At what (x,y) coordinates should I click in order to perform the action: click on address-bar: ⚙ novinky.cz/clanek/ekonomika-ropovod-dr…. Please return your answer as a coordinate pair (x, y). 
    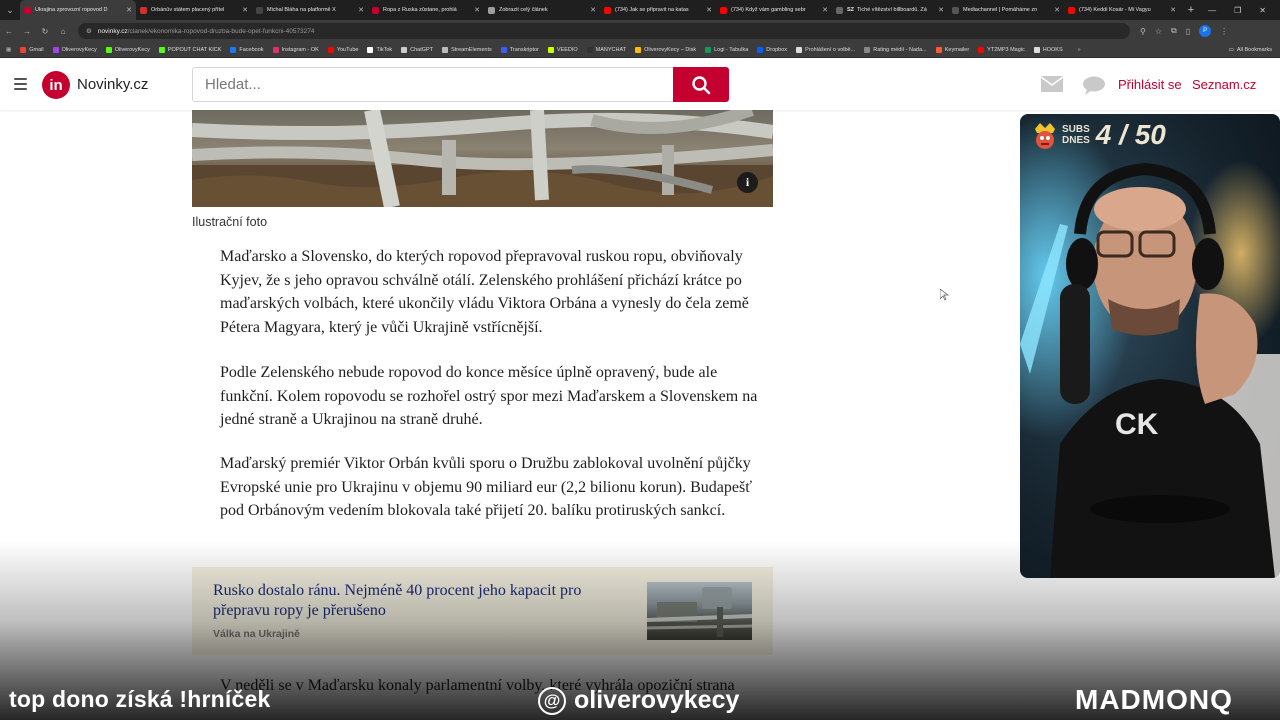
    Looking at the image, I should click on (604, 31).